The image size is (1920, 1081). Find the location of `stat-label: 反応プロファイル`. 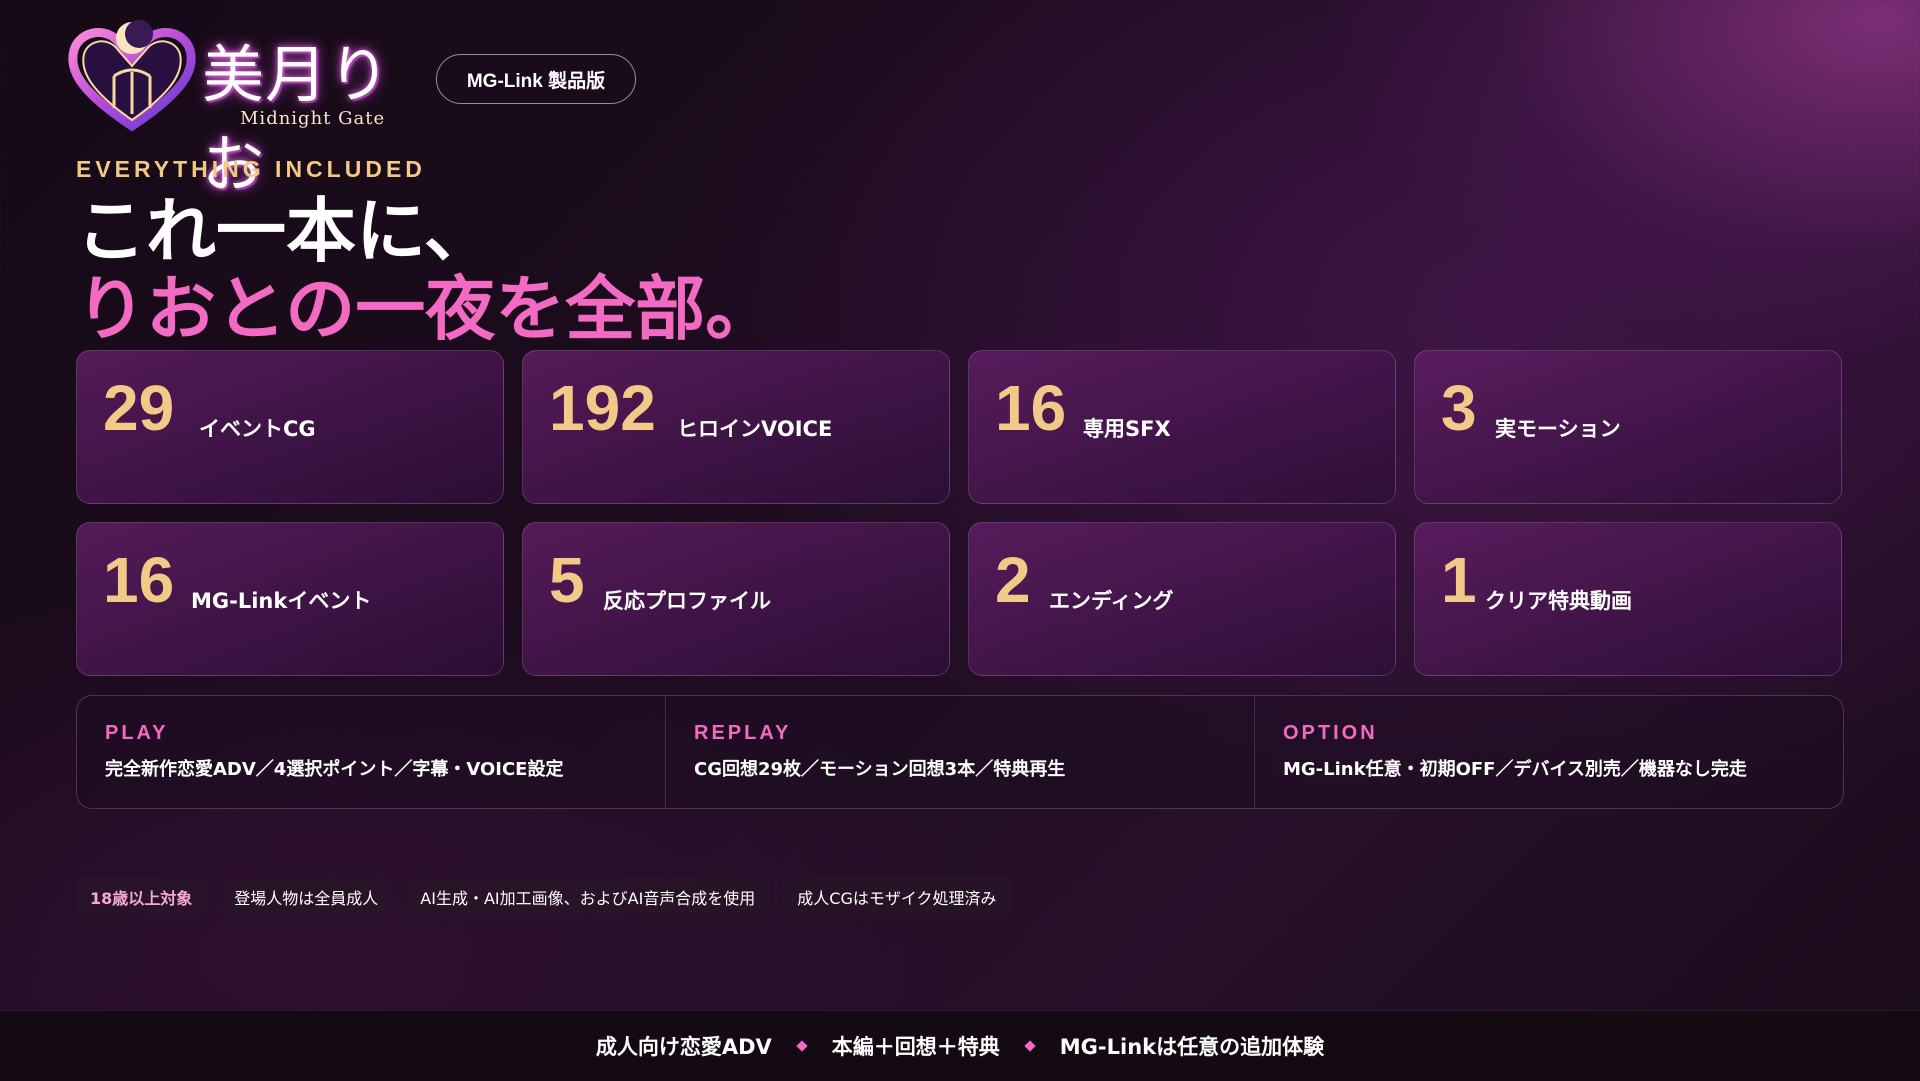

stat-label: 反応プロファイル is located at coordinates (687, 601).